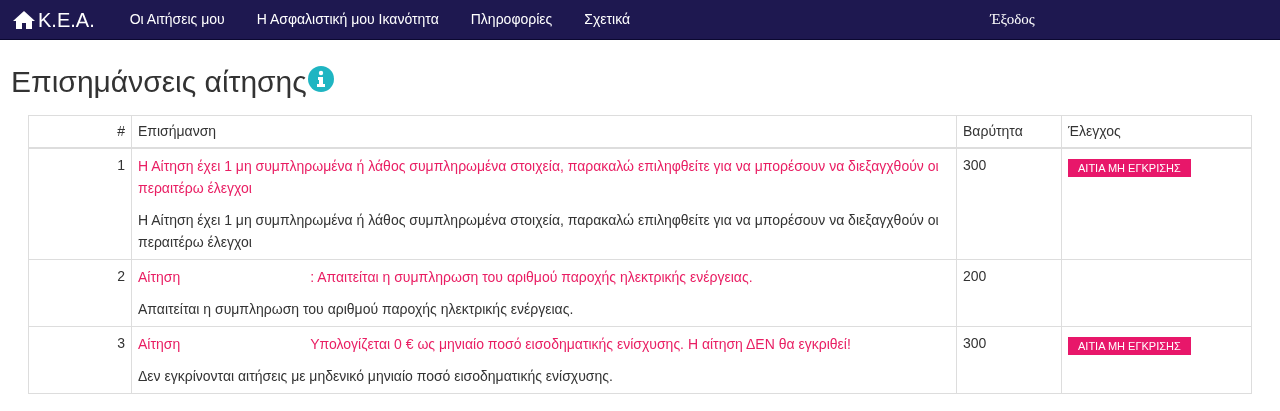  What do you see at coordinates (24, 19) in the screenshot?
I see `home-icon` at bounding box center [24, 19].